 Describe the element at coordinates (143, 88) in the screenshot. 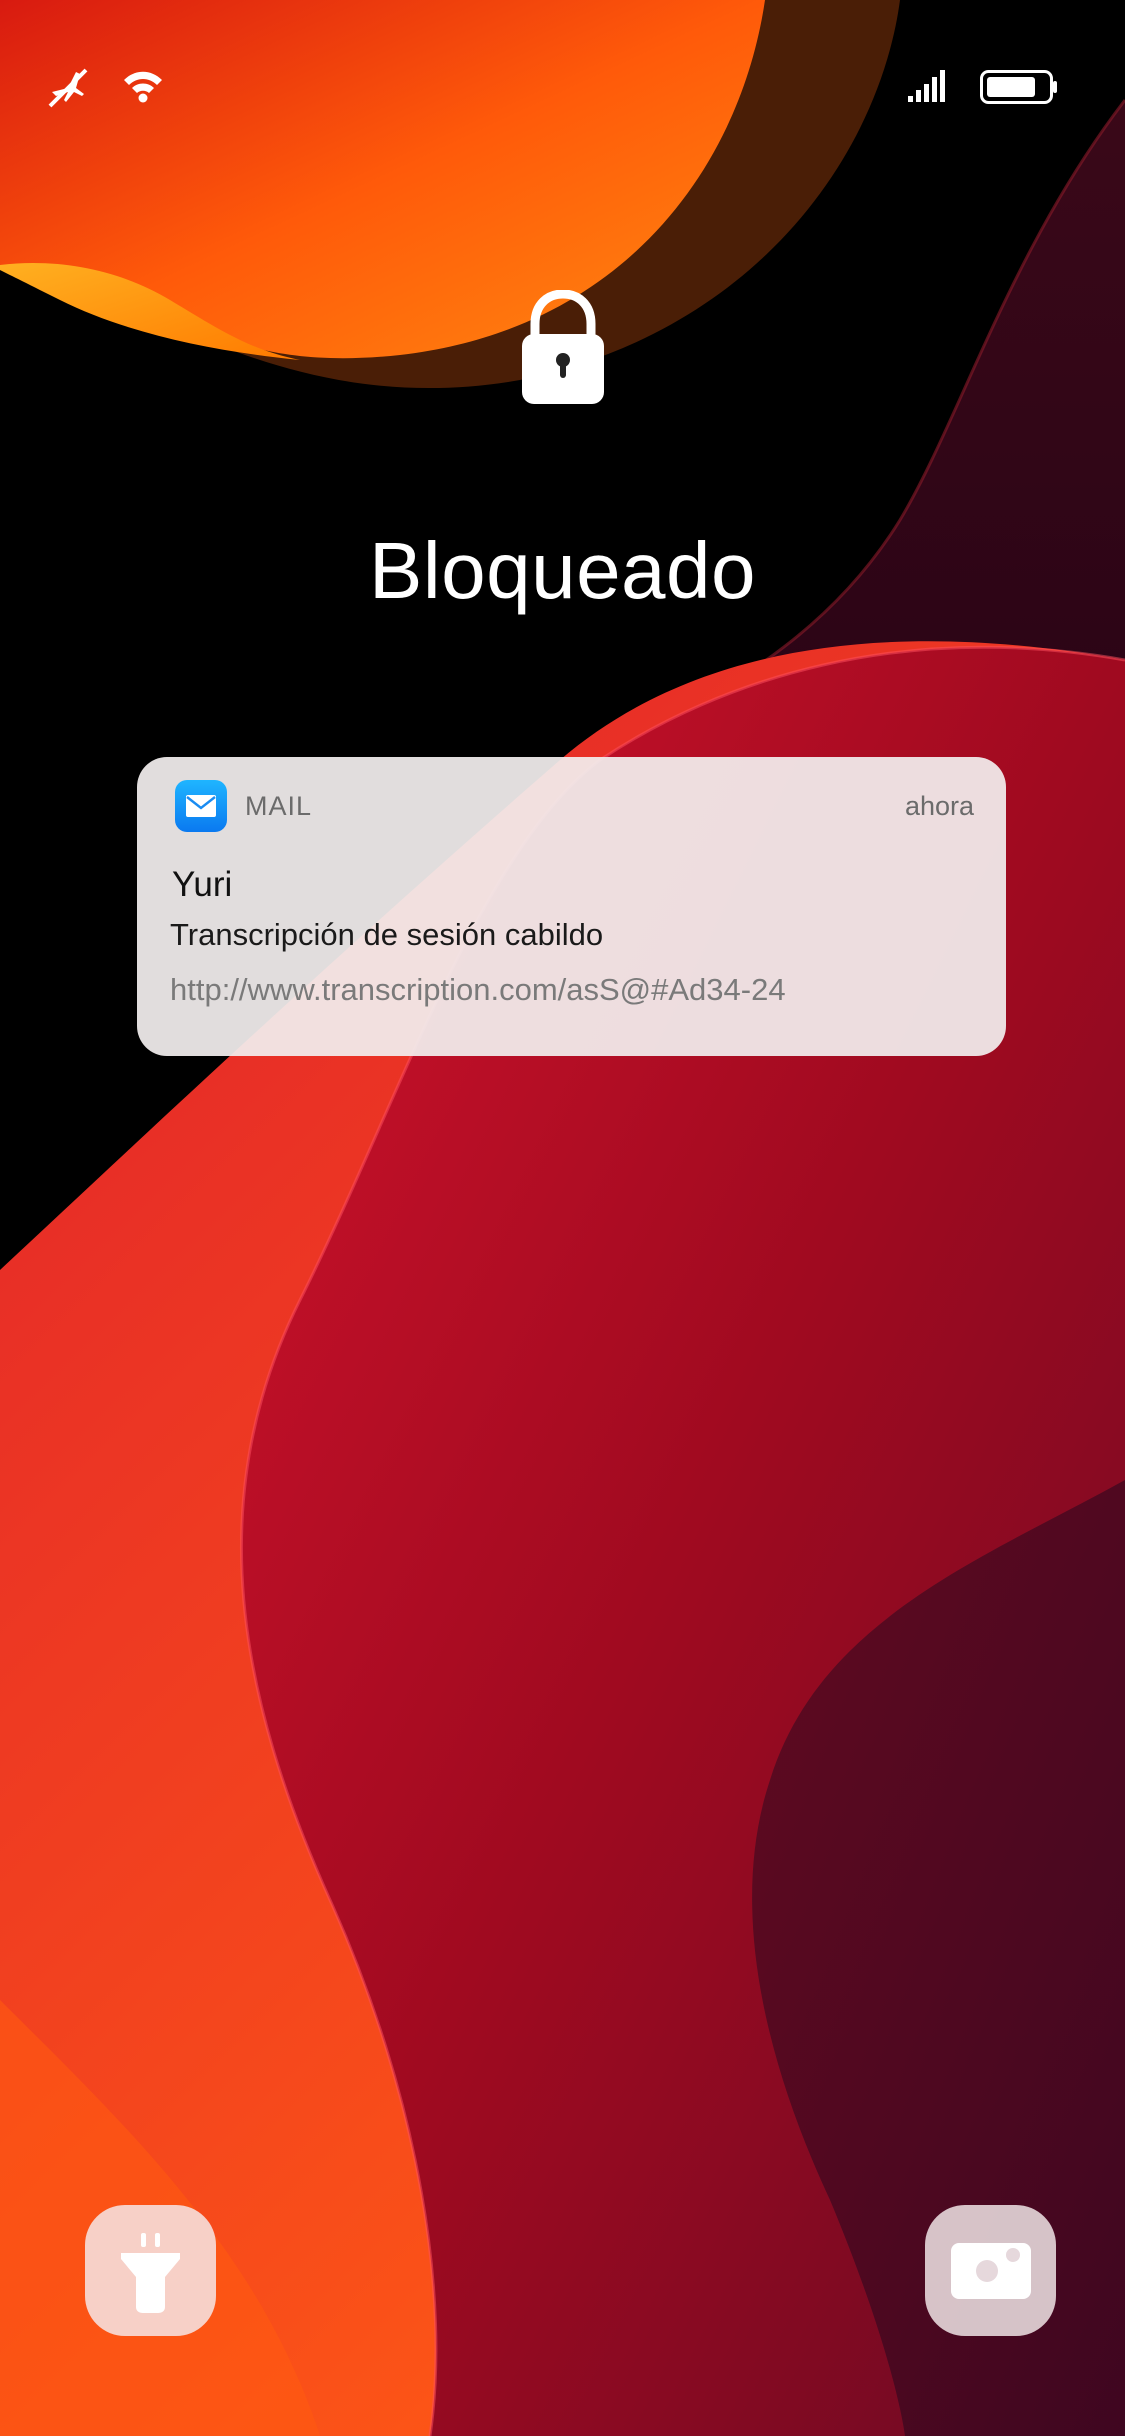

I see `wifi-icon` at that location.